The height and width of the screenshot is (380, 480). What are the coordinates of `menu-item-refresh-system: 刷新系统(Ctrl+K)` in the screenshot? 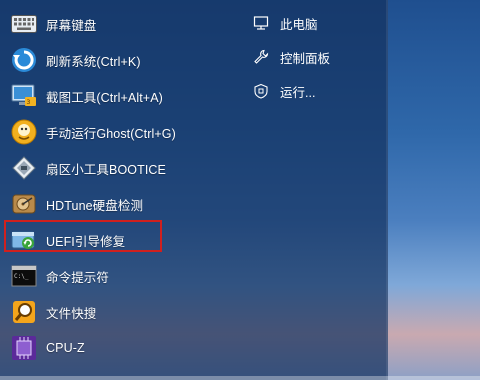 It's located at (115, 60).